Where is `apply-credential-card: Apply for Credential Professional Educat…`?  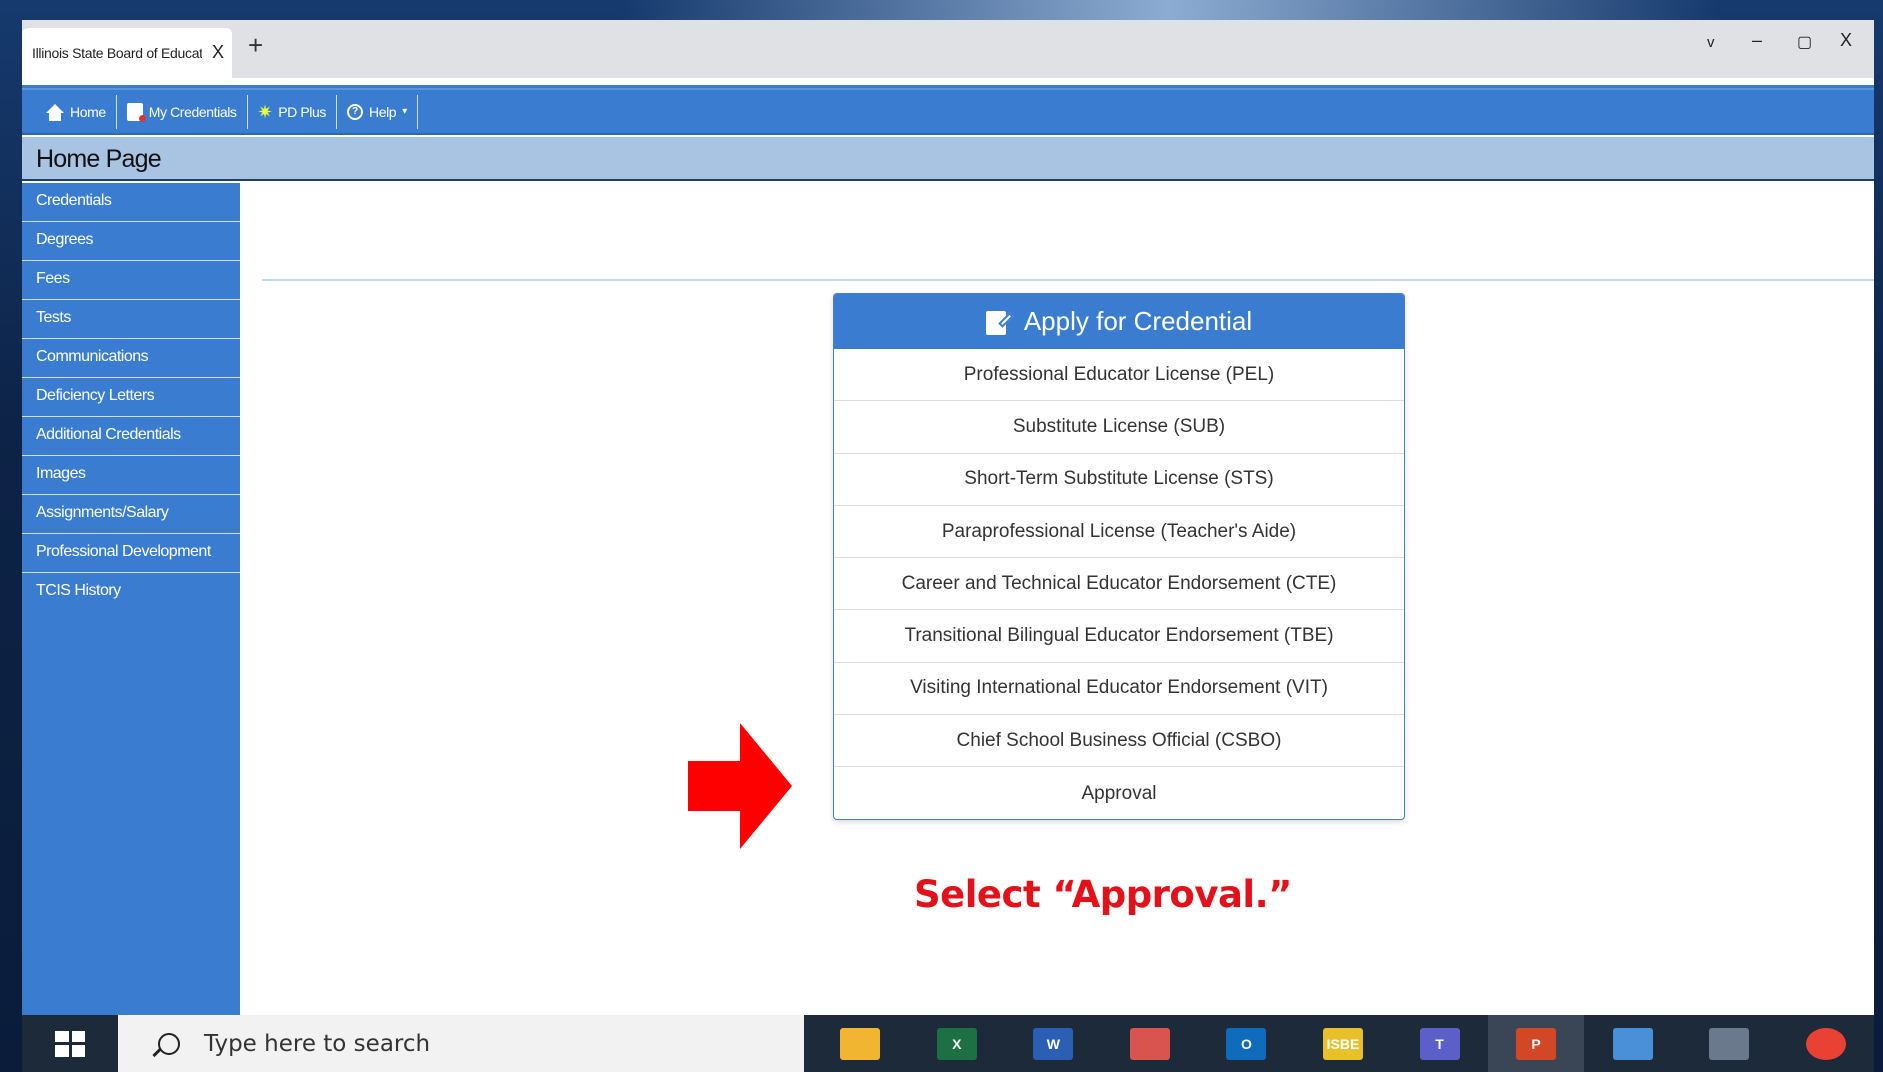
apply-credential-card: Apply for Credential Professional Educat… is located at coordinates (1119, 556).